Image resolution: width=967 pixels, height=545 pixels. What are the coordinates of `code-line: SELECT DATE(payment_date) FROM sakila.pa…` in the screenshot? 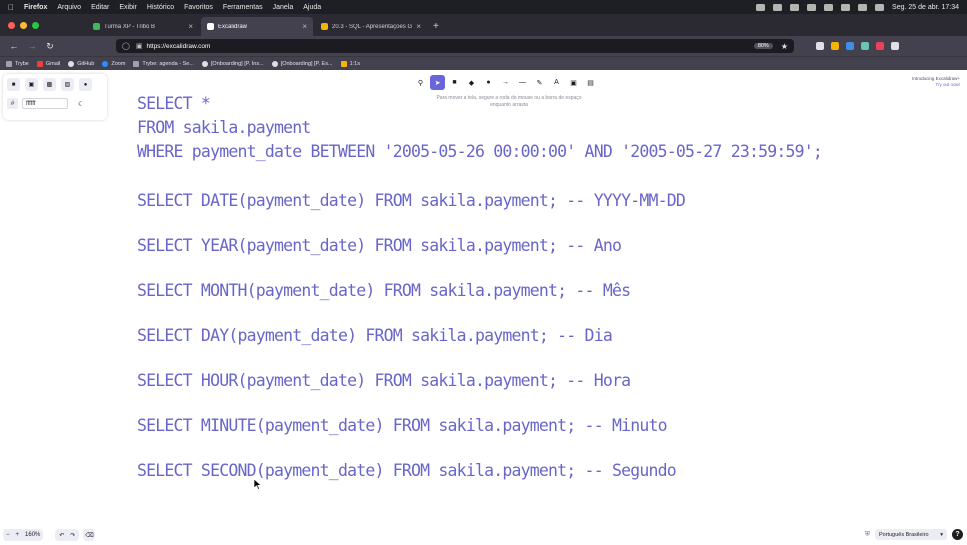 It's located at (411, 200).